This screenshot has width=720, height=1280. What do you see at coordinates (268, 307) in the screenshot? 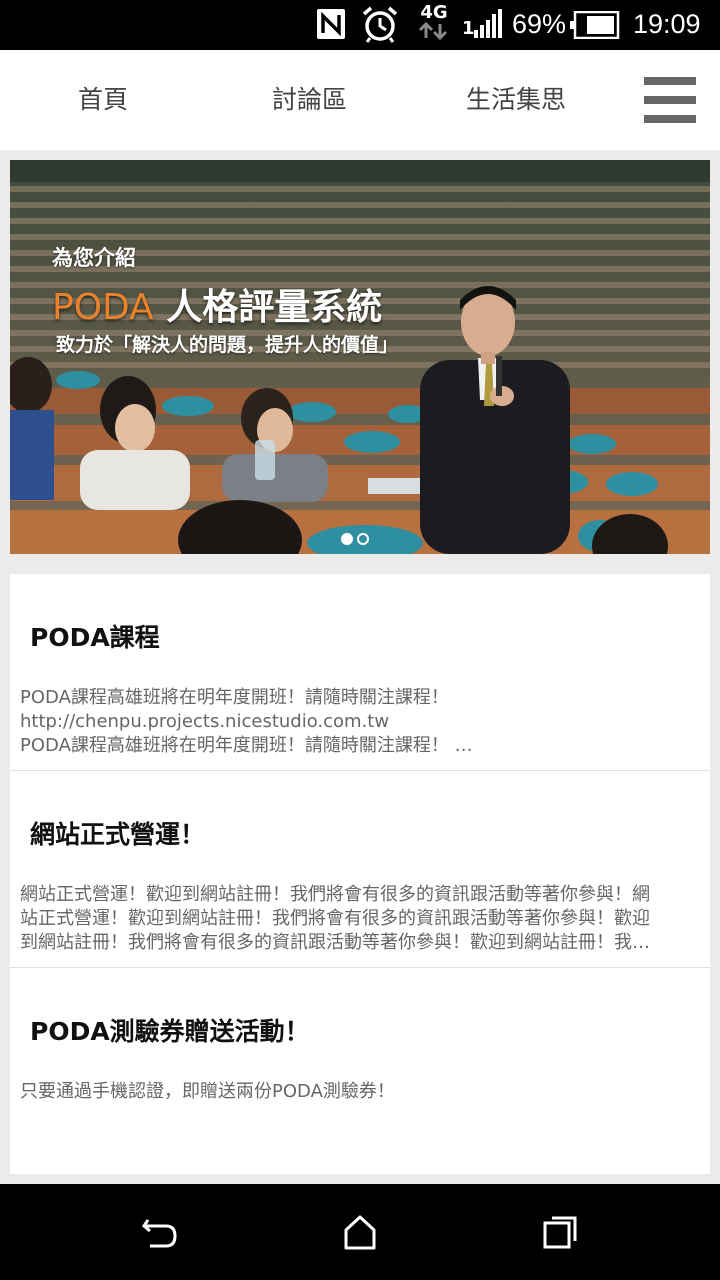
I see `banner-title-rest: 人格評量系統` at bounding box center [268, 307].